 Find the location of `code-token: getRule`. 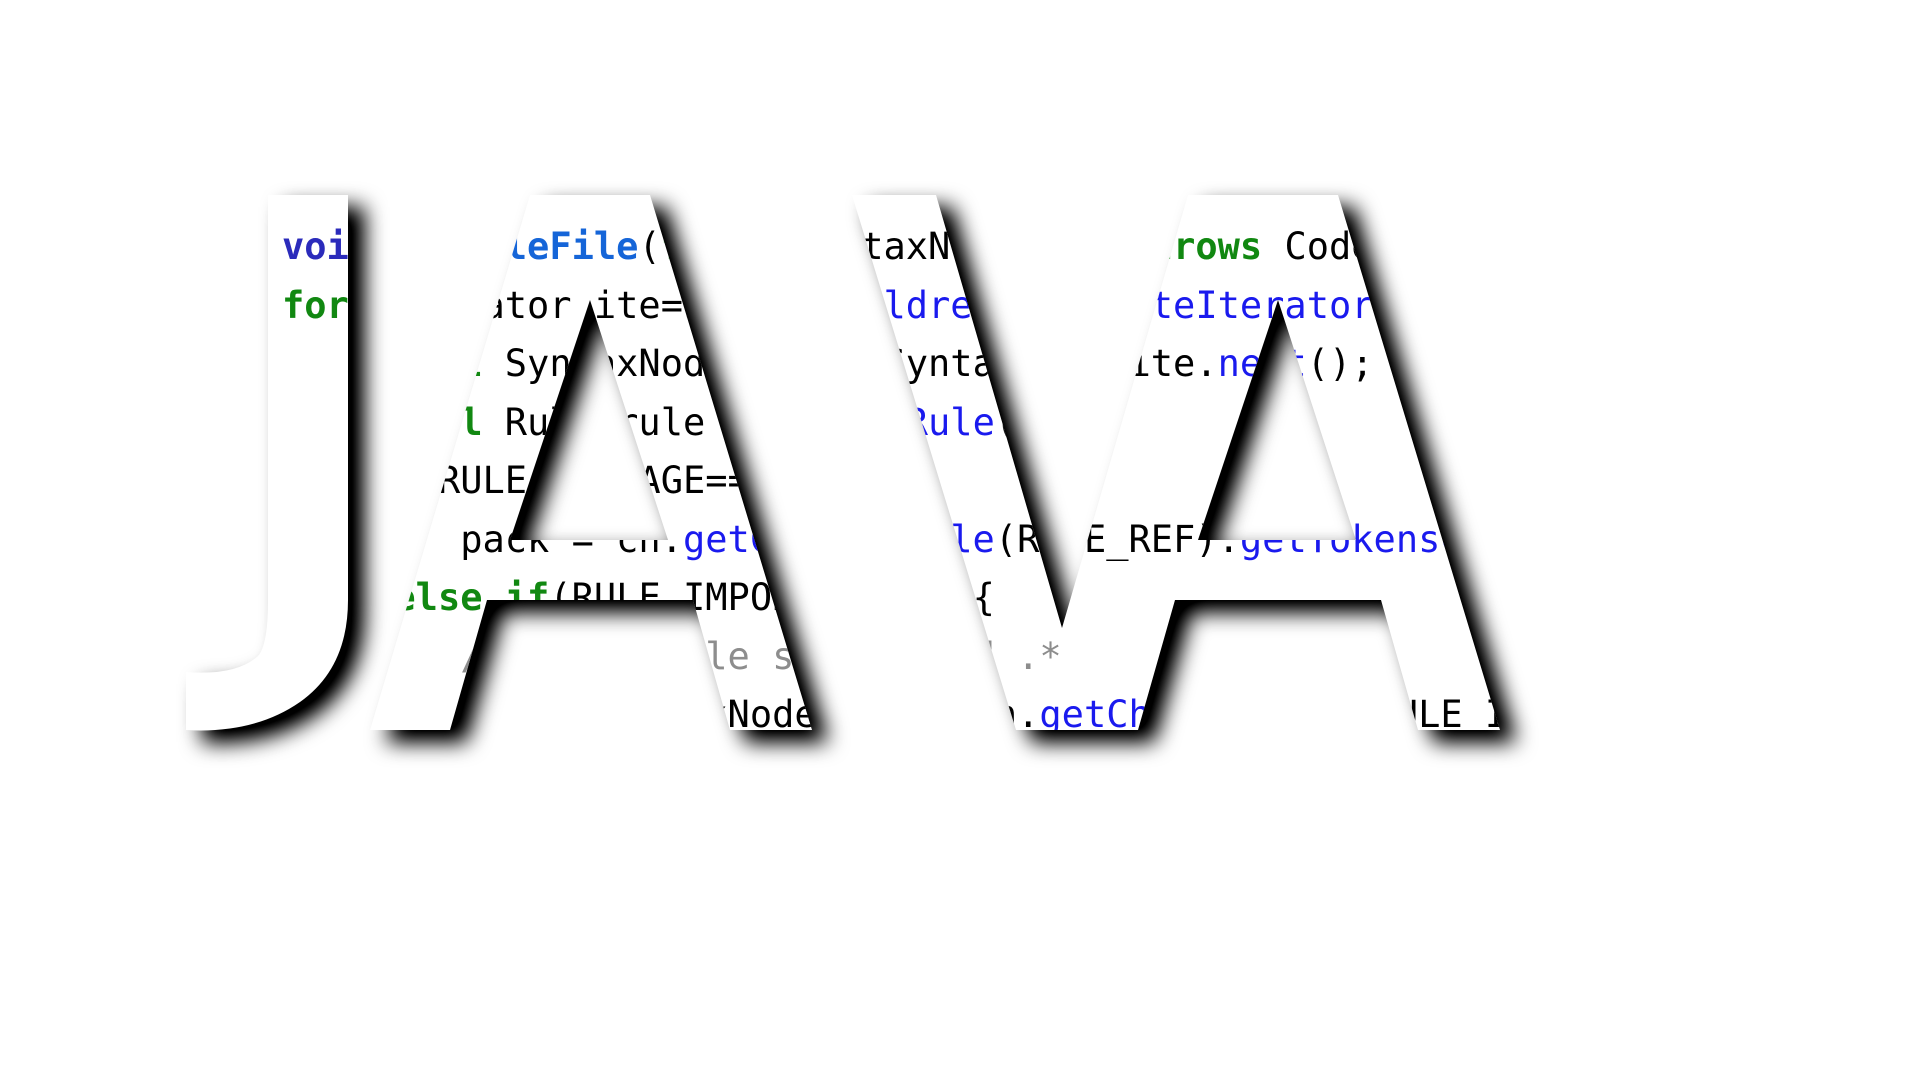

code-token: getRule is located at coordinates (916, 422).